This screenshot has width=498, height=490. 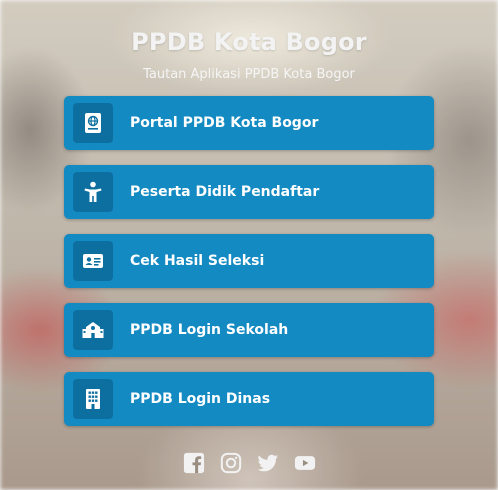 What do you see at coordinates (93, 123) in the screenshot?
I see `globe-book-icon` at bounding box center [93, 123].